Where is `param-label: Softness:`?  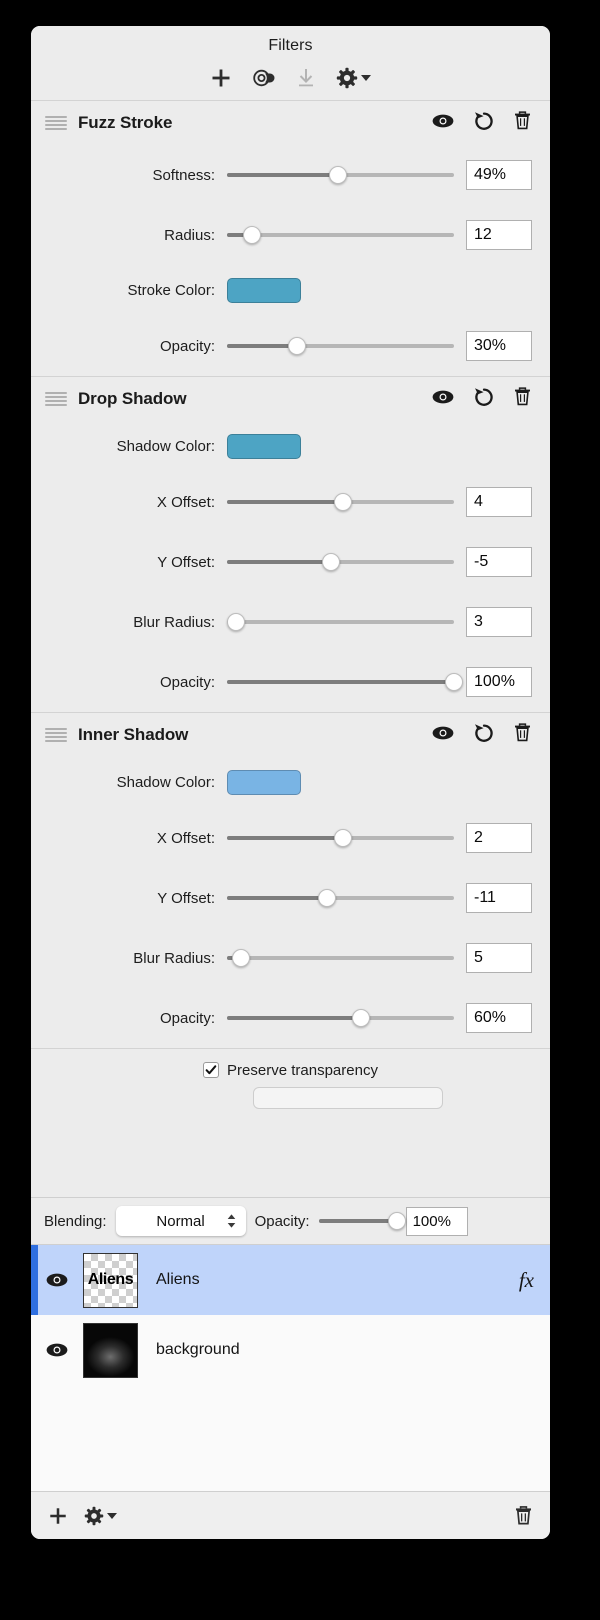 param-label: Softness: is located at coordinates (183, 175).